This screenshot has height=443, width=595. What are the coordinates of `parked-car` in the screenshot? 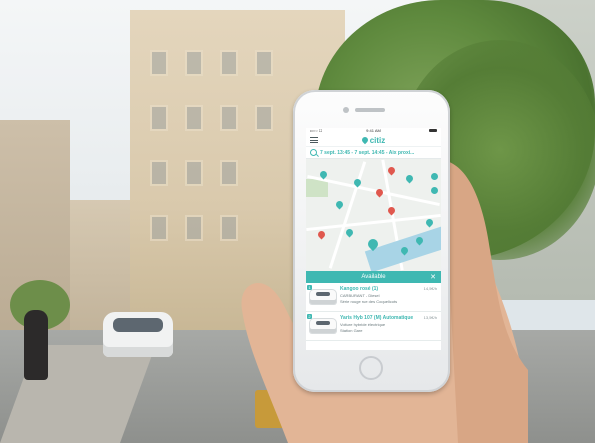 It's located at (138, 334).